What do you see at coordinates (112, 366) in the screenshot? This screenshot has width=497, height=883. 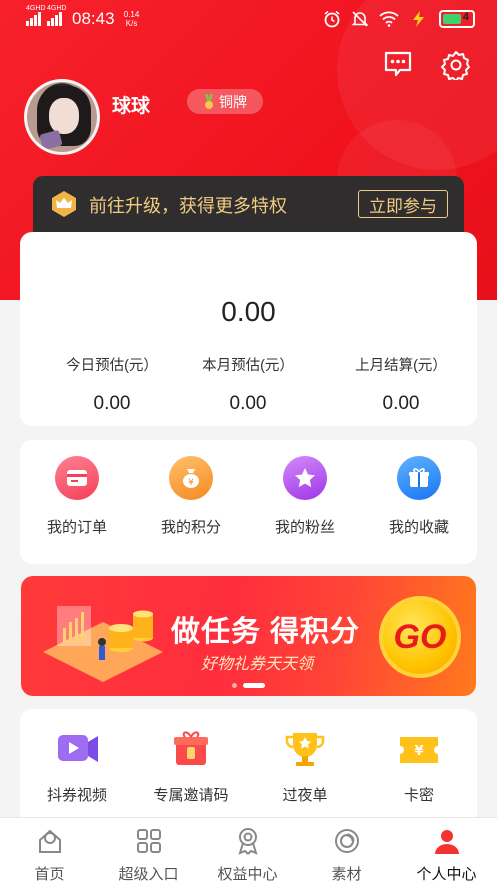 I see `earnings-label: 今日预估(元）` at bounding box center [112, 366].